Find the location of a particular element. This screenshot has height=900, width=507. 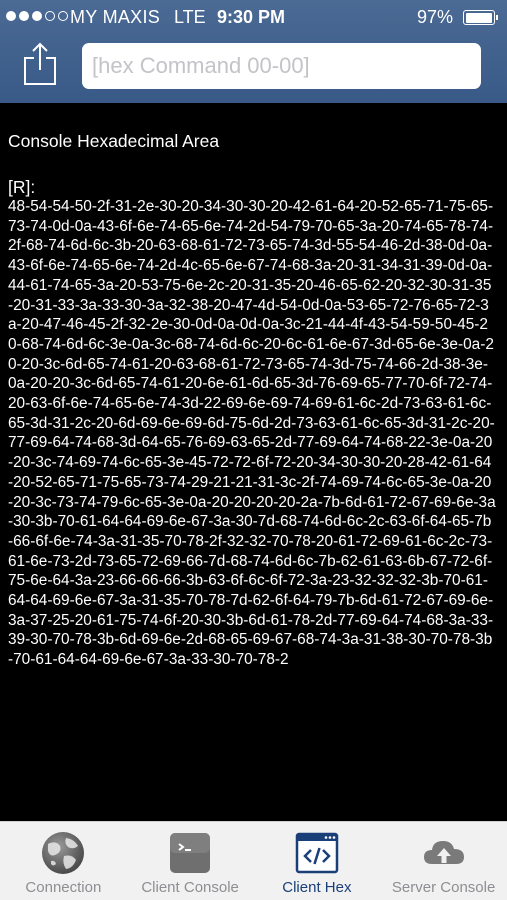

status-time: 9:30 PM is located at coordinates (251, 17).